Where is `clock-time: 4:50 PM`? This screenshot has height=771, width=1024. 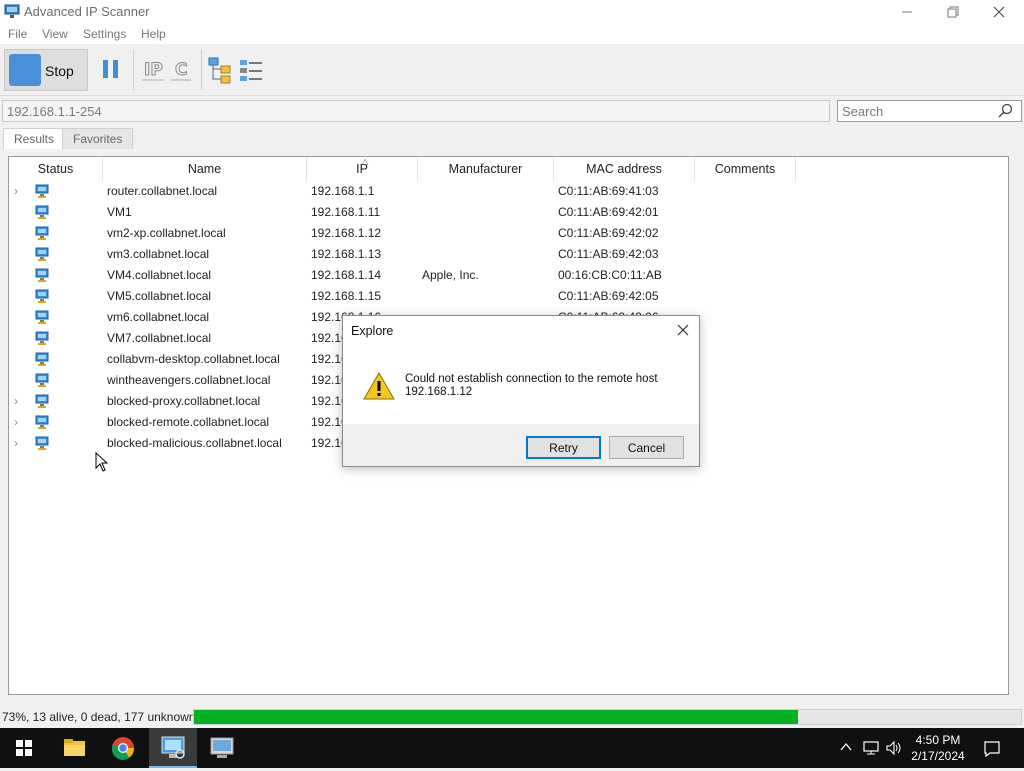 clock-time: 4:50 PM is located at coordinates (938, 740).